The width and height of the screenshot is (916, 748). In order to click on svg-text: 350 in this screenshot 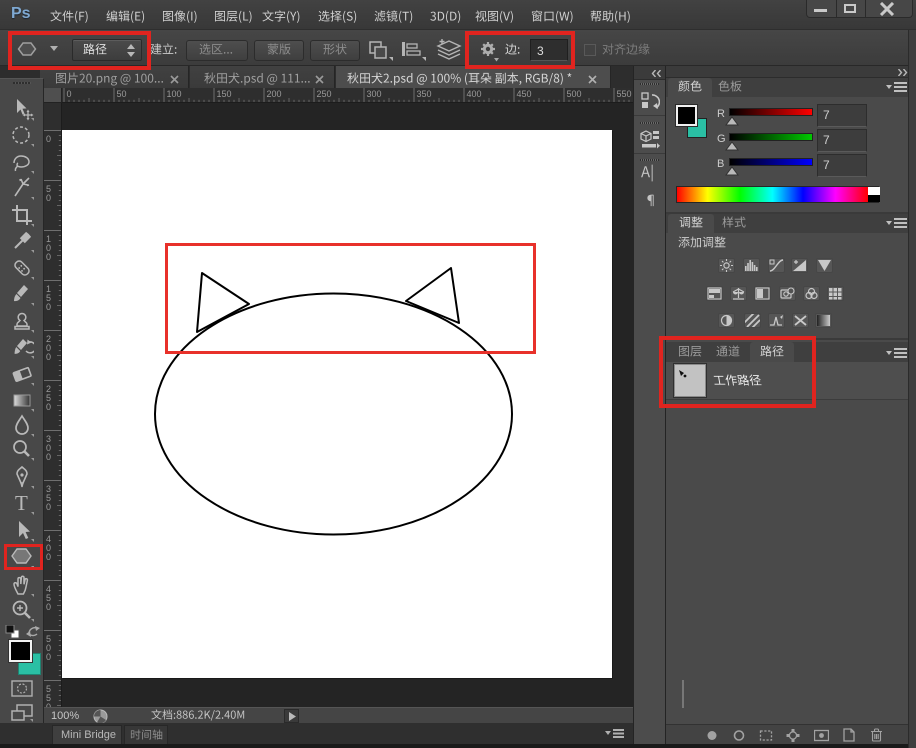, I will do `click(424, 94)`.